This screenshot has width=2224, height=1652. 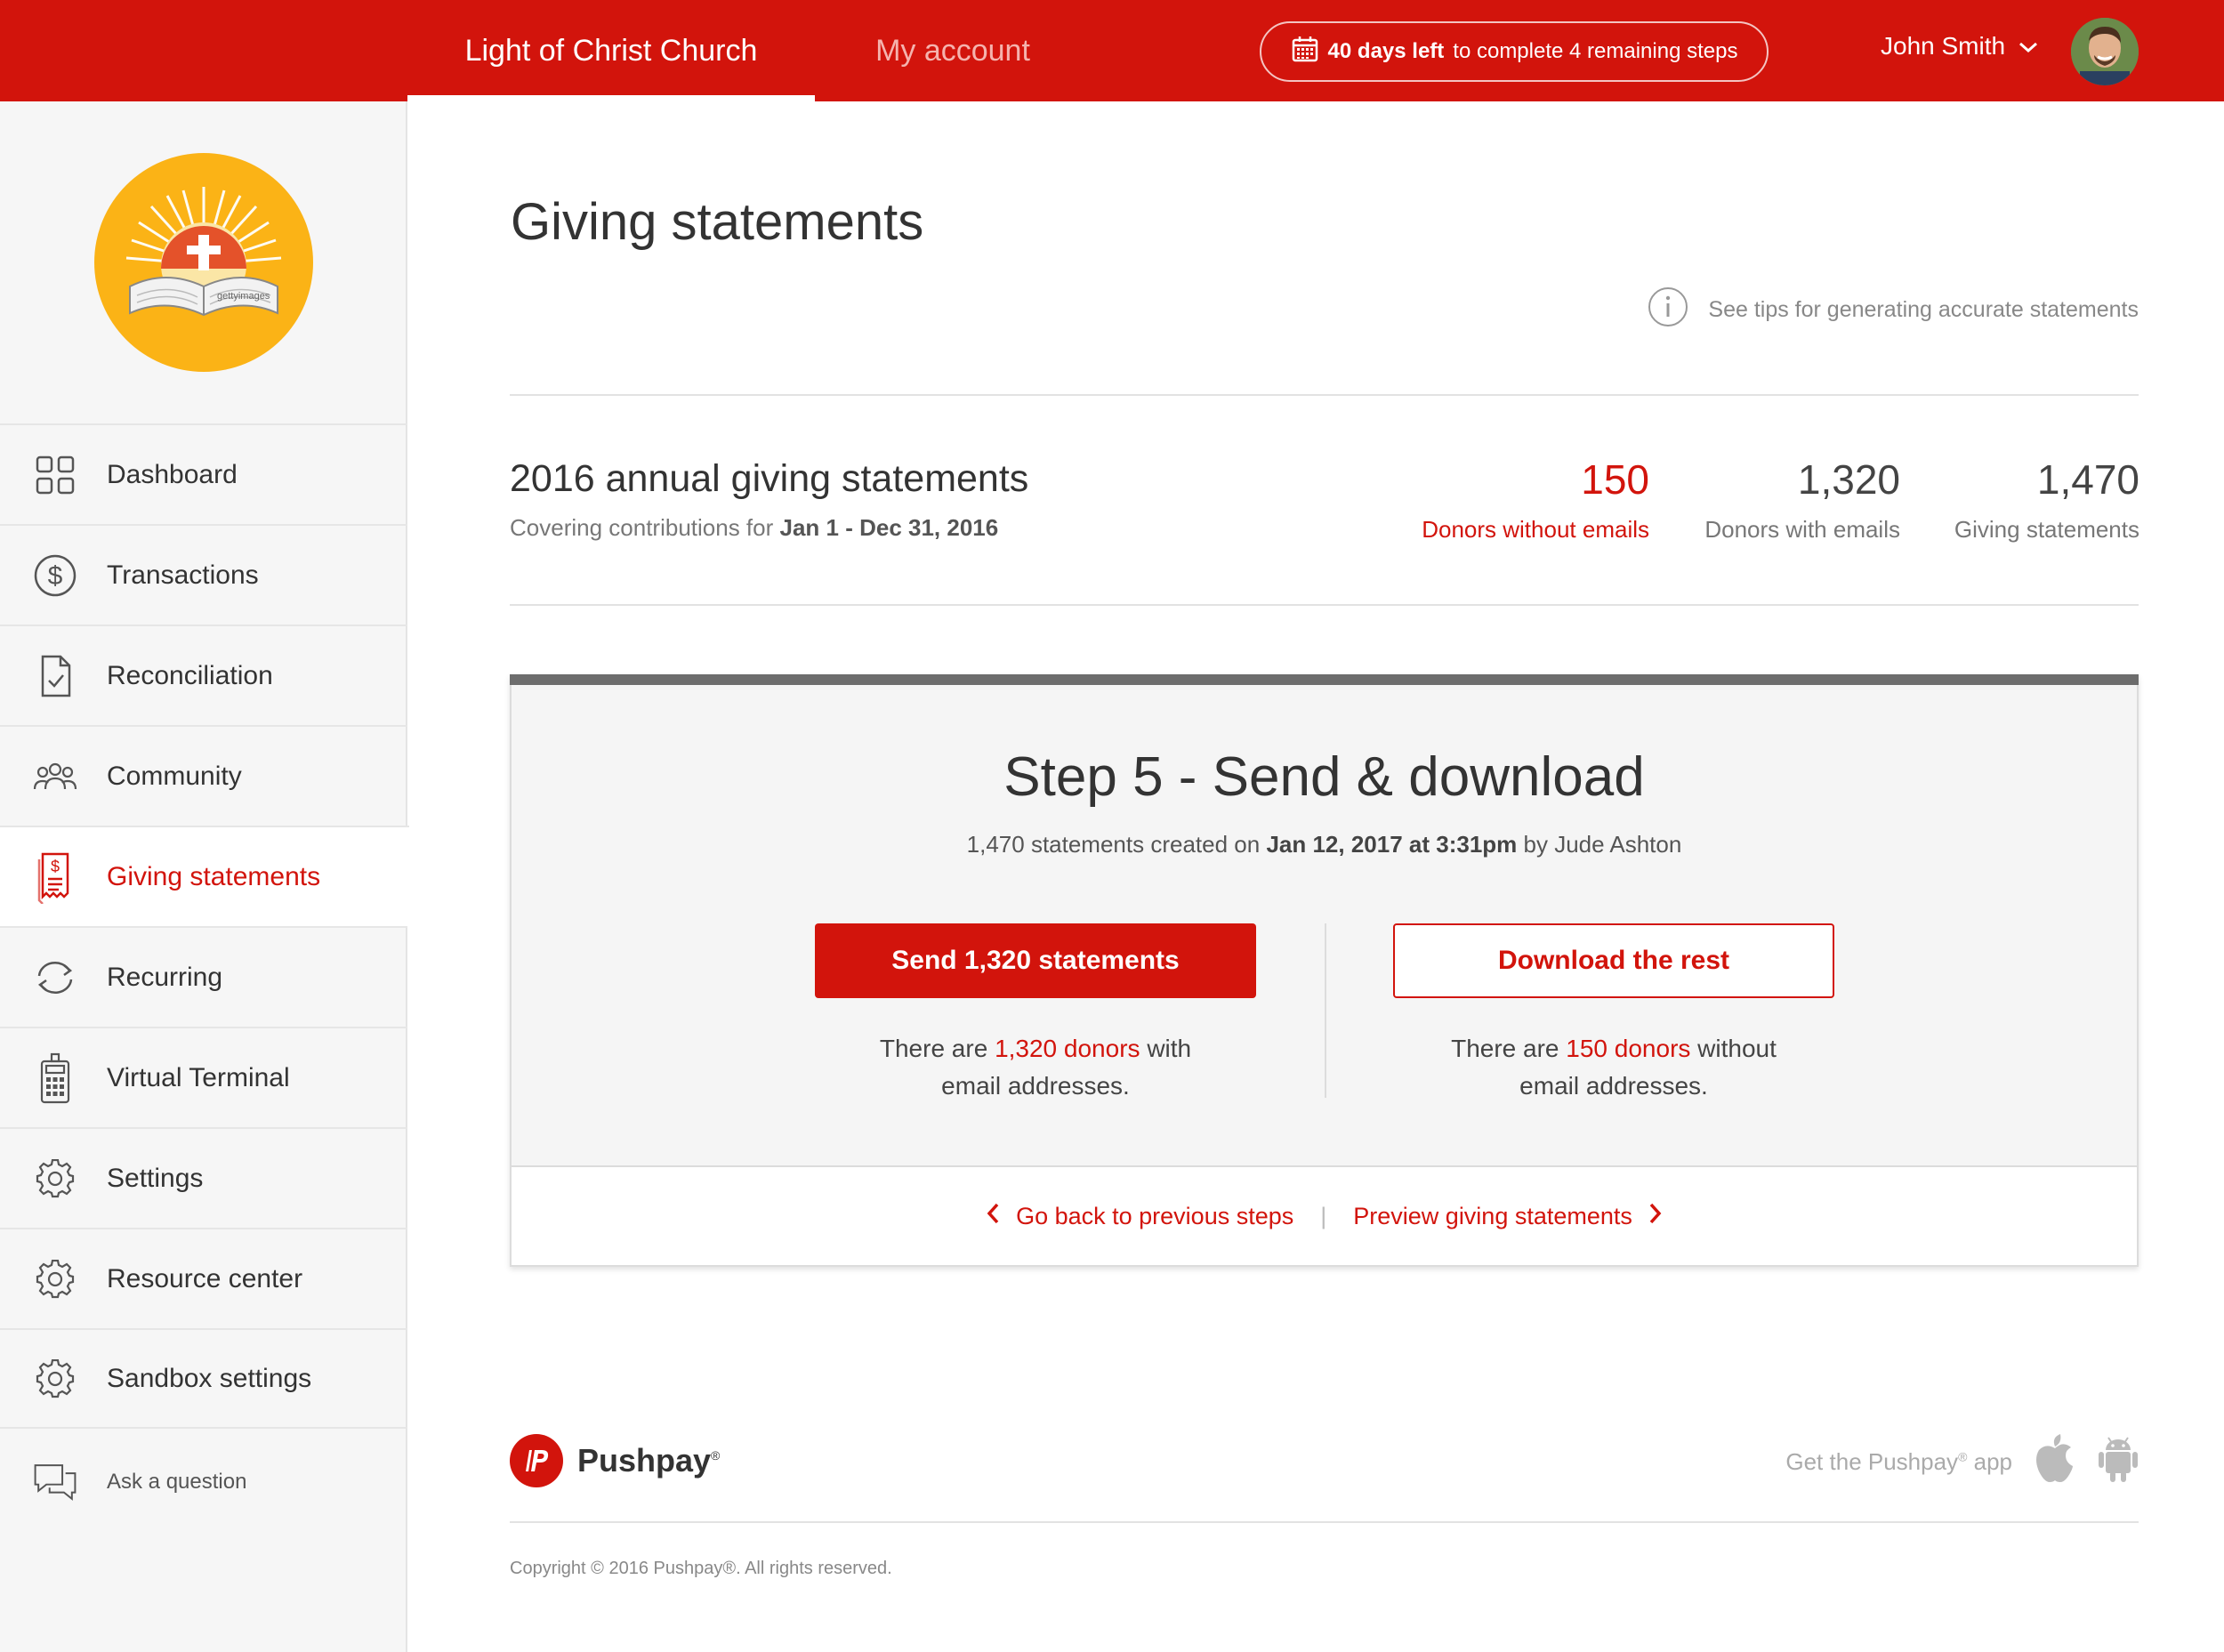 I want to click on sidebar-item-label: Settings, so click(x=155, y=1178).